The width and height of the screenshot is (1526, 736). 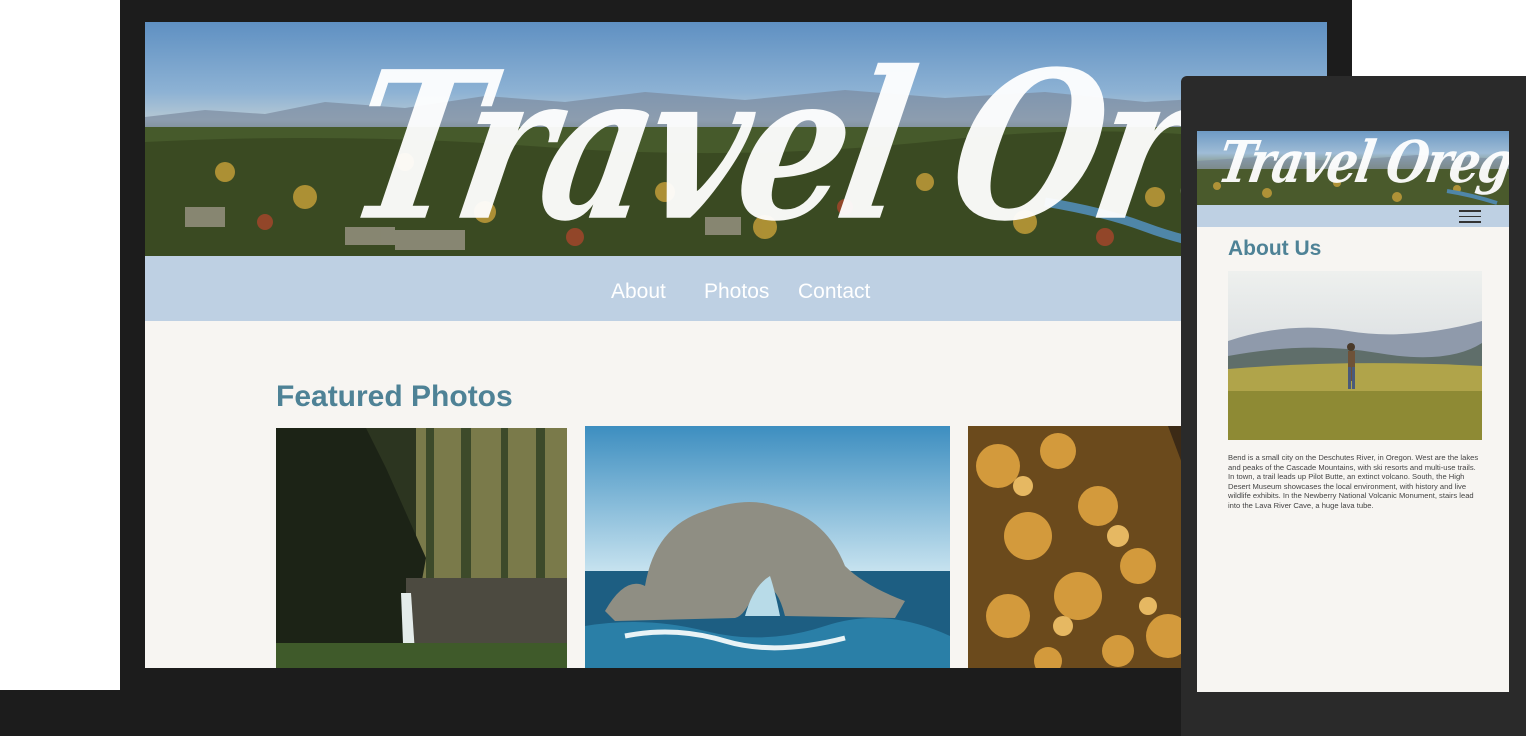 I want to click on featured-photos-heading: Featured Photos, so click(x=394, y=396).